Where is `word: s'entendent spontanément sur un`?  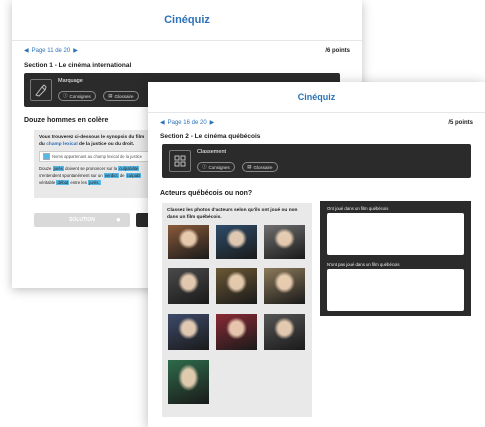 word: s'entendent spontanément sur un is located at coordinates (71, 175).